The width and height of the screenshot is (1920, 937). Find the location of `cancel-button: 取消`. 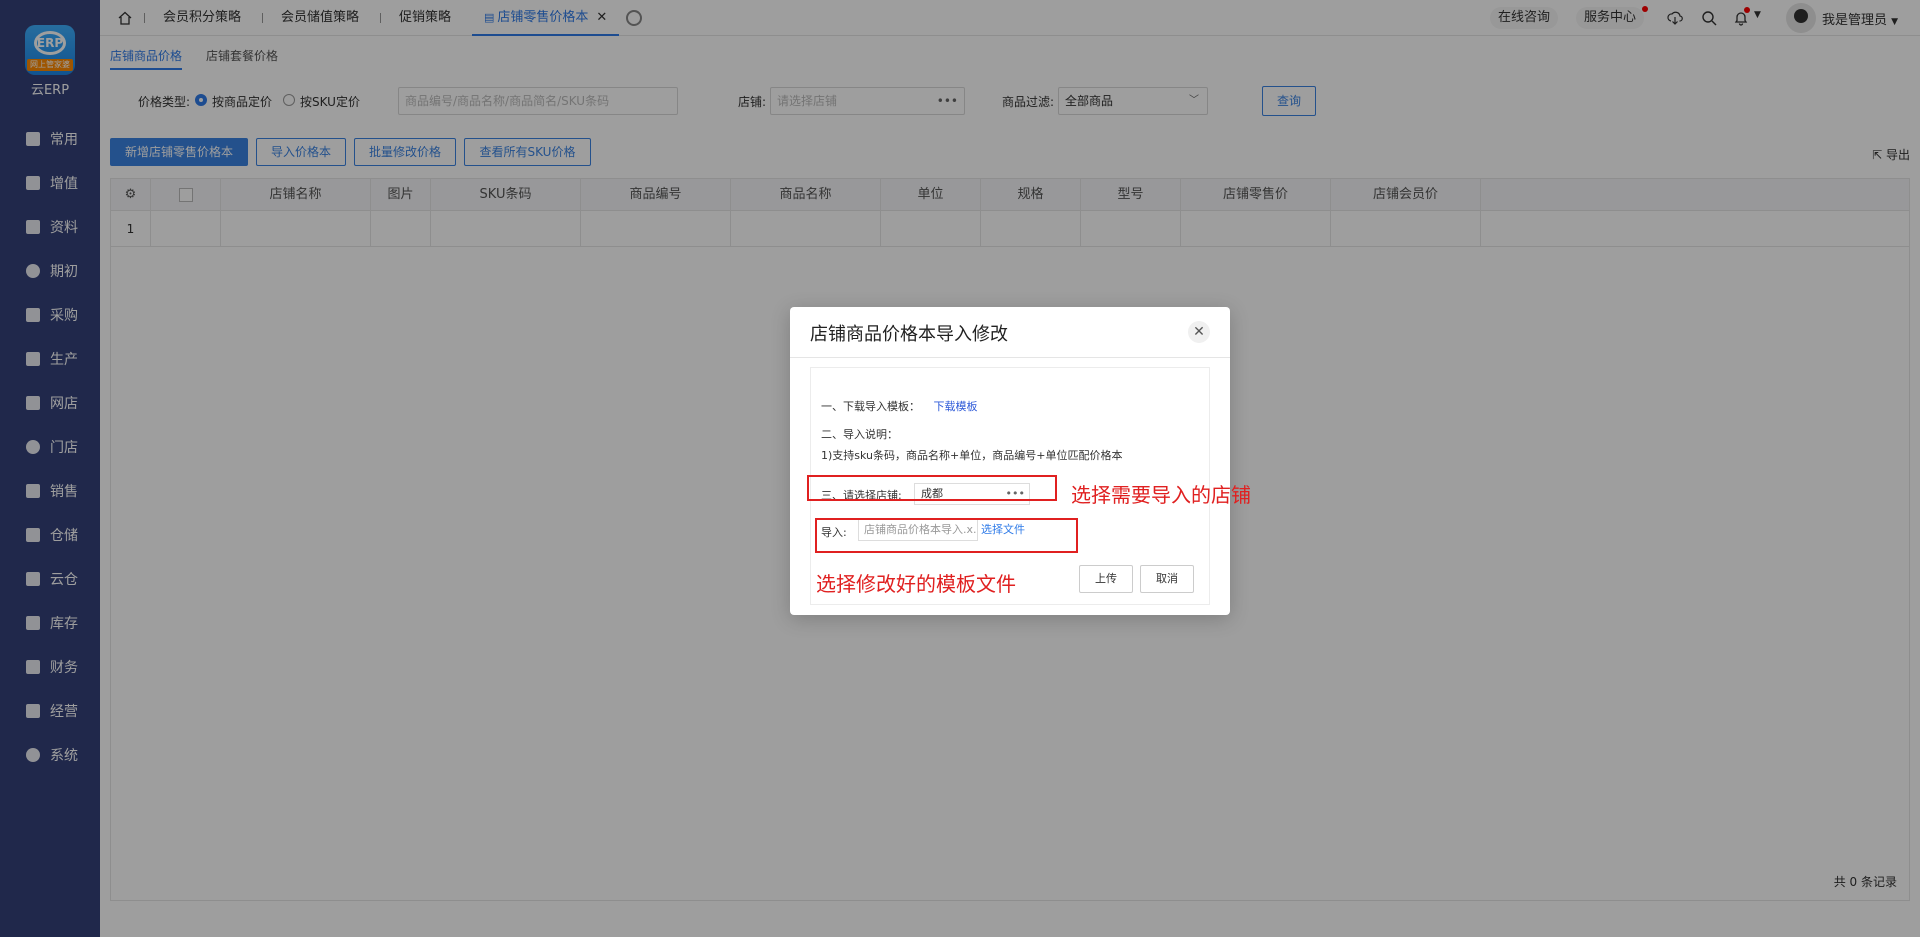

cancel-button: 取消 is located at coordinates (1167, 579).